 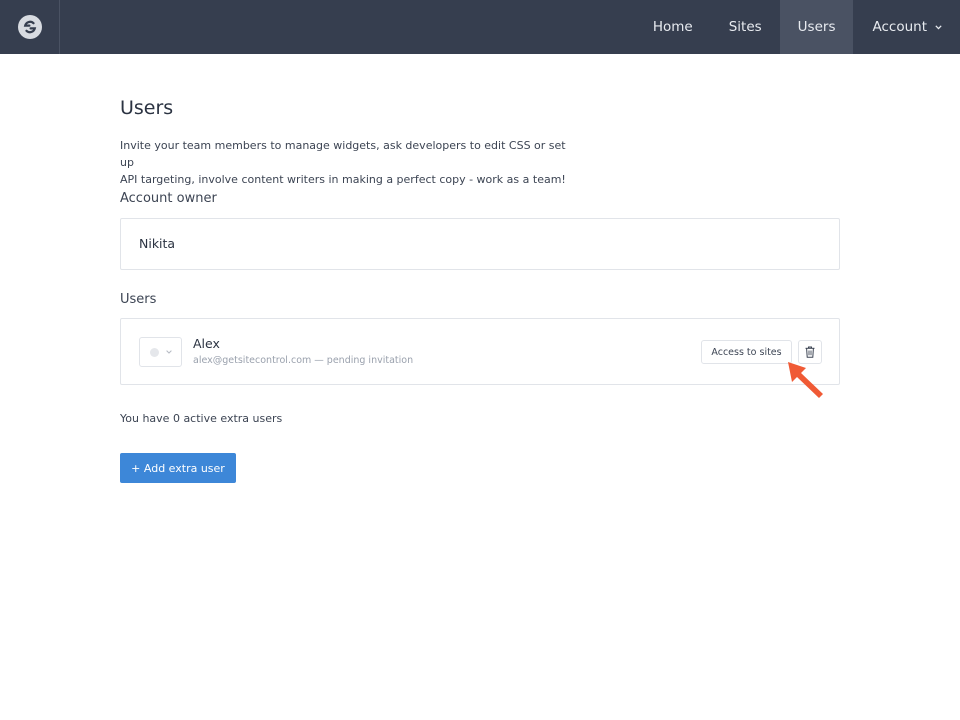 I want to click on user-color-select, so click(x=160, y=352).